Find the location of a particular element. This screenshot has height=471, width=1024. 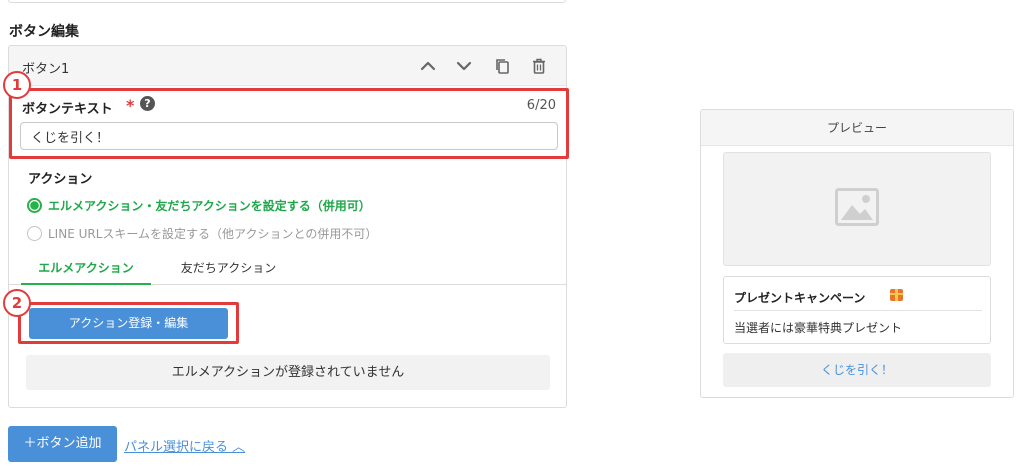

radio-line-url-scheme: LINE URLスキームを設定する（他アクションとの併用不可） is located at coordinates (202, 233).